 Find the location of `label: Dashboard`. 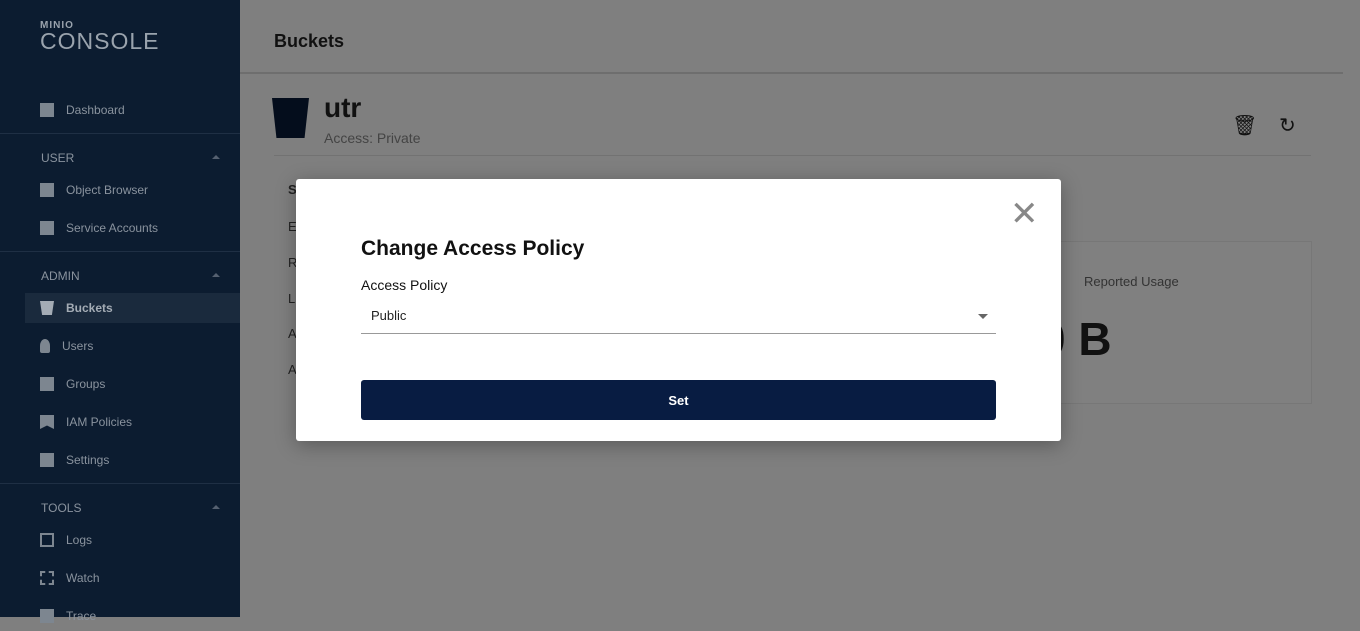

label: Dashboard is located at coordinates (95, 110).